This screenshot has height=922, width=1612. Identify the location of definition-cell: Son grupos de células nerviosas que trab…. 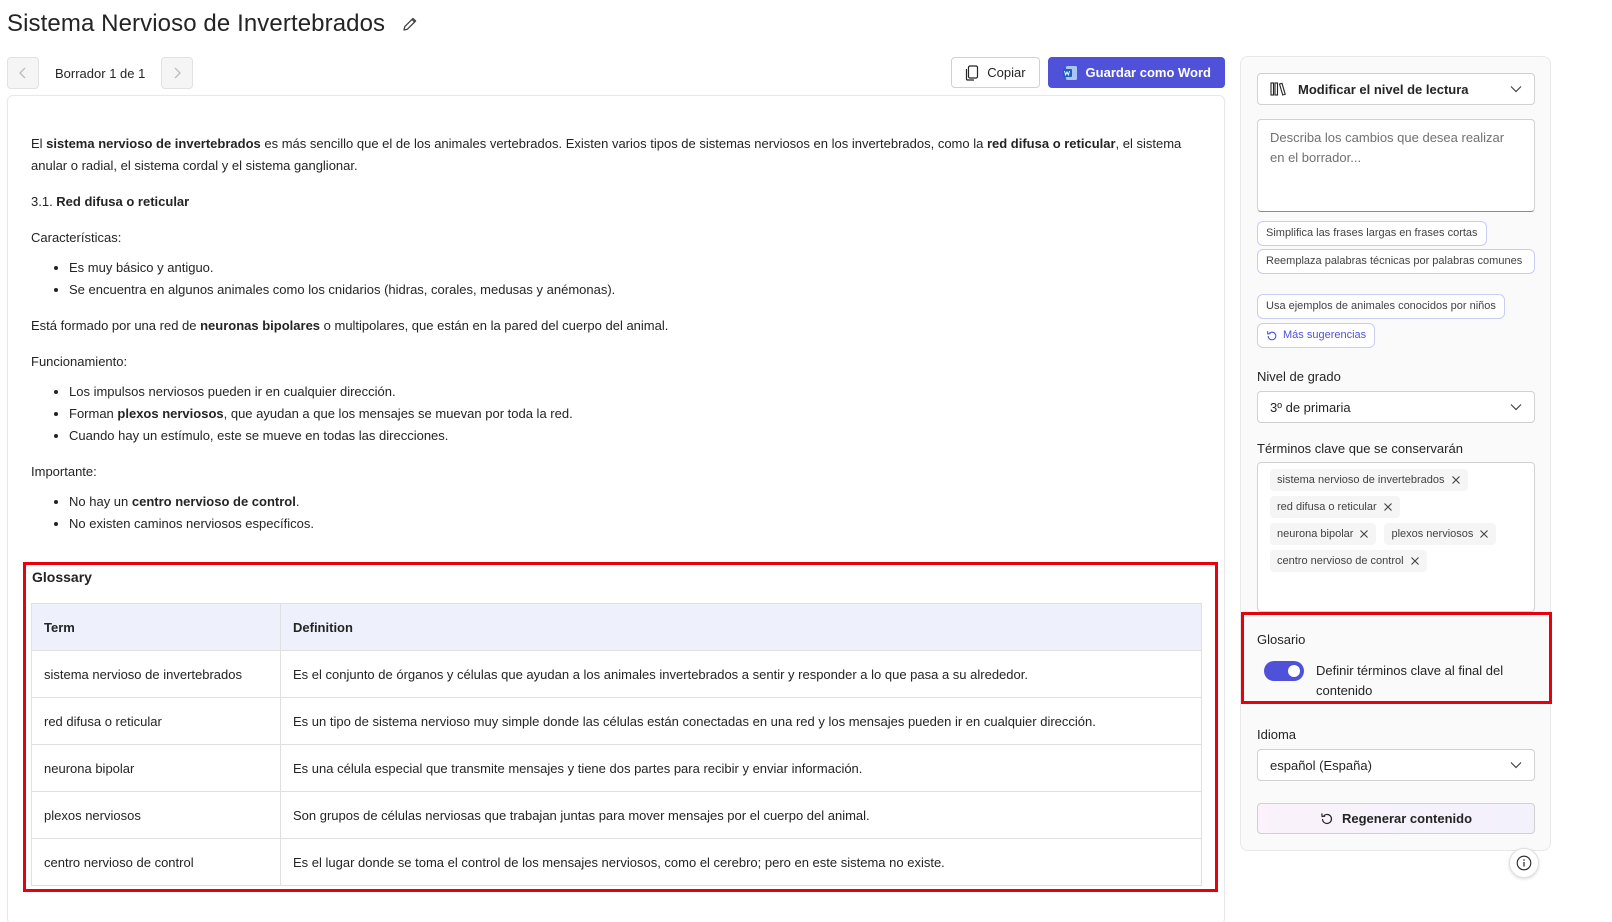
(741, 815).